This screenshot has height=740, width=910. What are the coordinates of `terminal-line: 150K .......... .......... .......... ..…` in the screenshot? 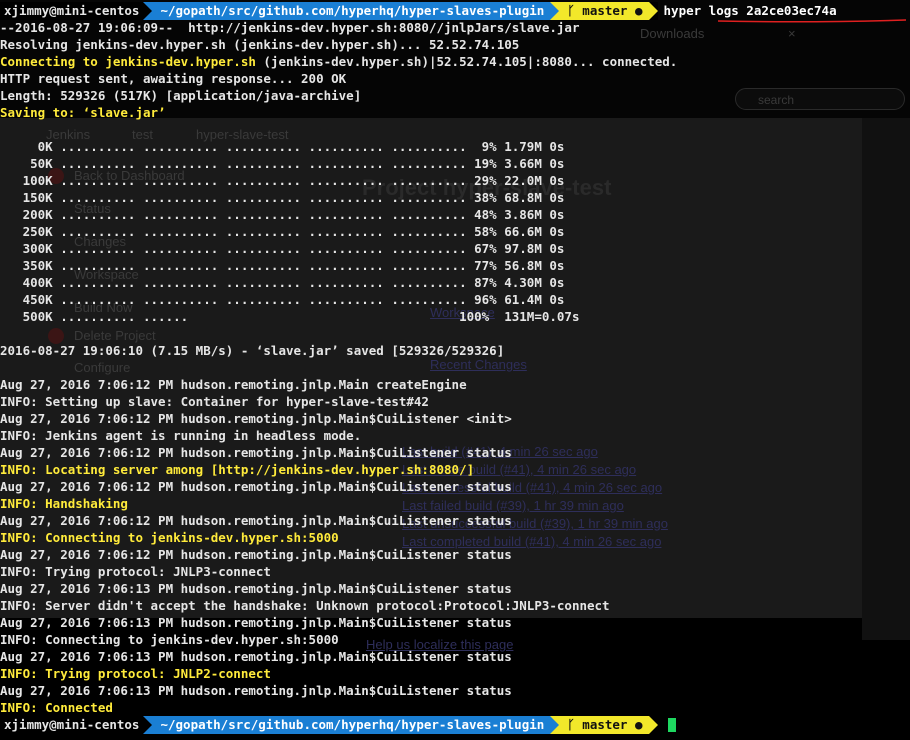 It's located at (282, 197).